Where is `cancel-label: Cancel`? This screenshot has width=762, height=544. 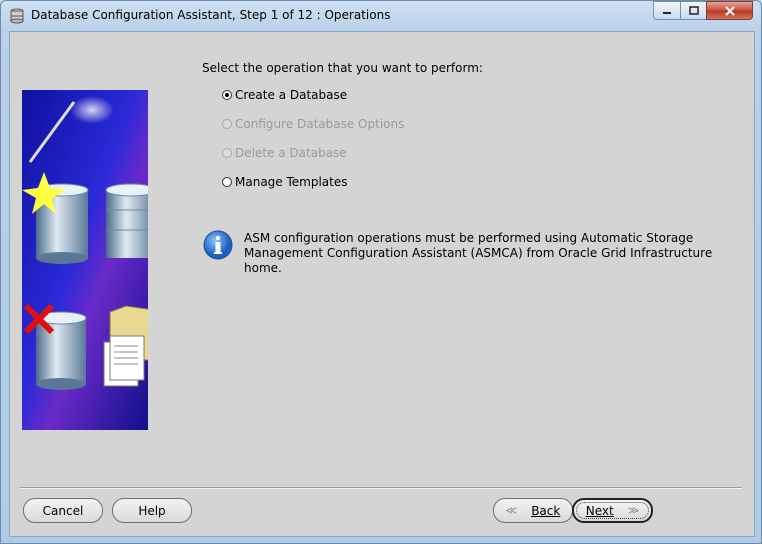
cancel-label: Cancel is located at coordinates (63, 510).